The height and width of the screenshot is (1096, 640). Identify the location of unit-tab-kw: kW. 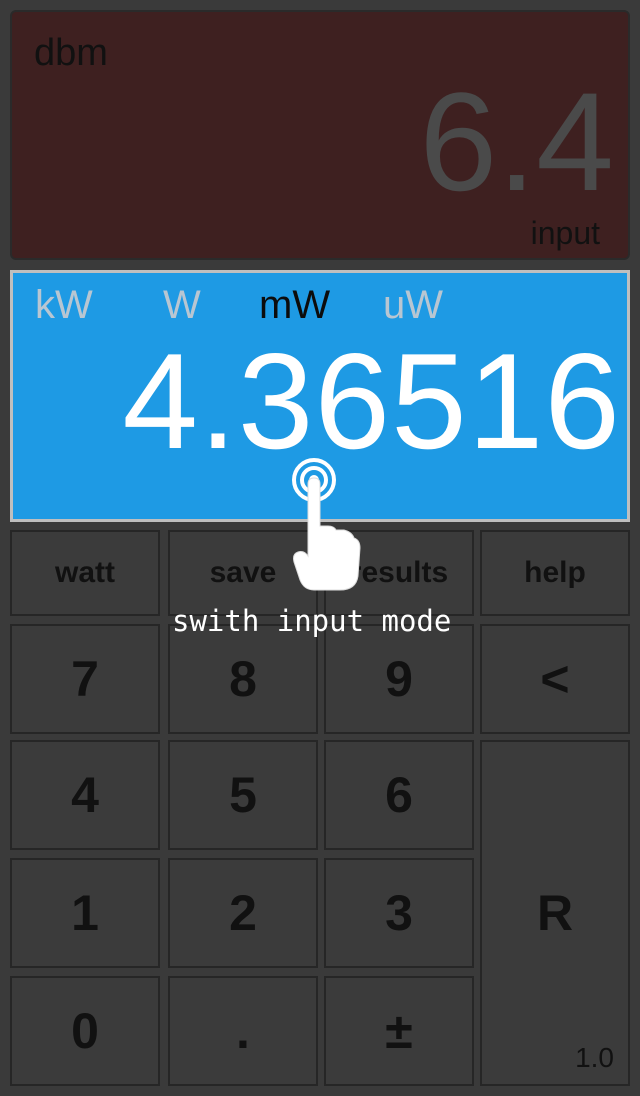
(64, 305).